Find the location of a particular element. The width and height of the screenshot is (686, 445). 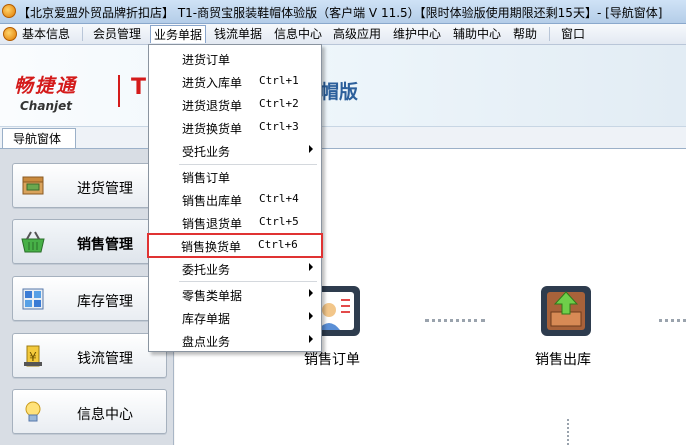

menu-business-documents: 业务单据 is located at coordinates (178, 34).